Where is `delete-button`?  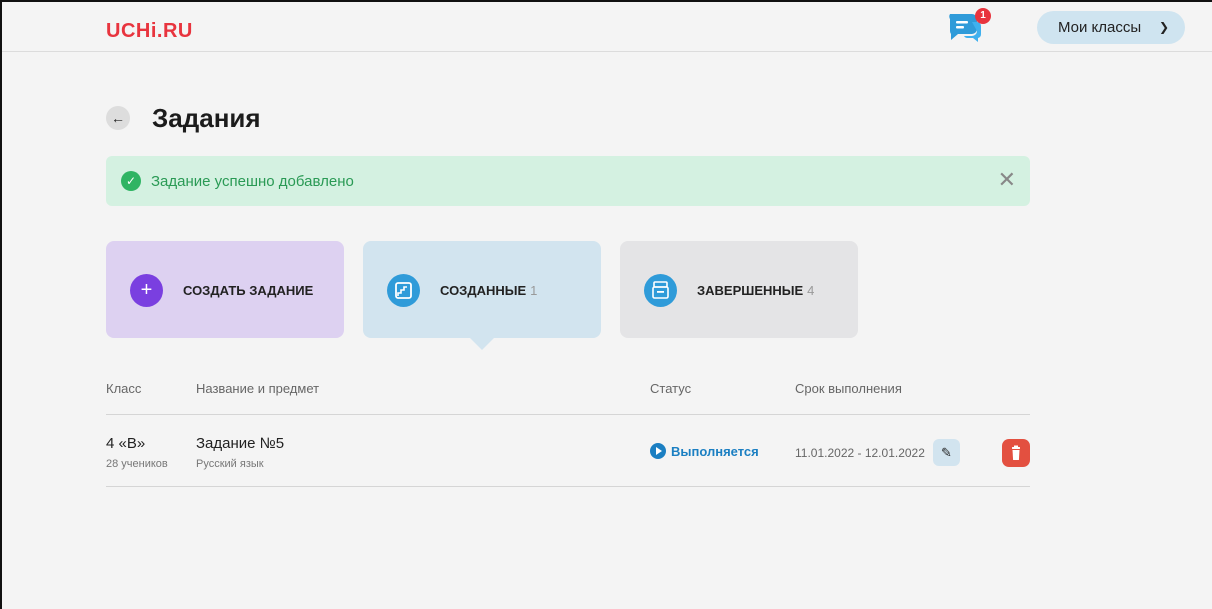
delete-button is located at coordinates (1016, 453).